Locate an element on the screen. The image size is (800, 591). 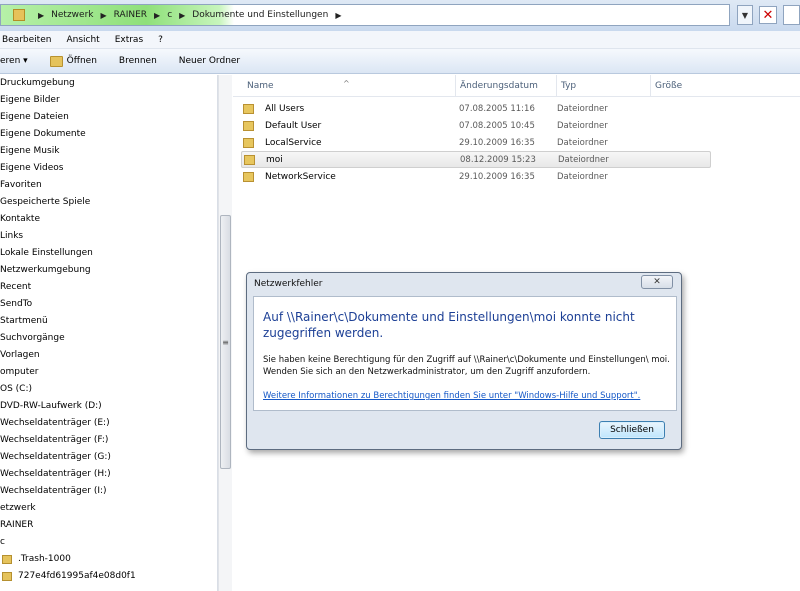
nav-folder-label: 727e4fd61995af4e08d0f1 is located at coordinates (77, 576).